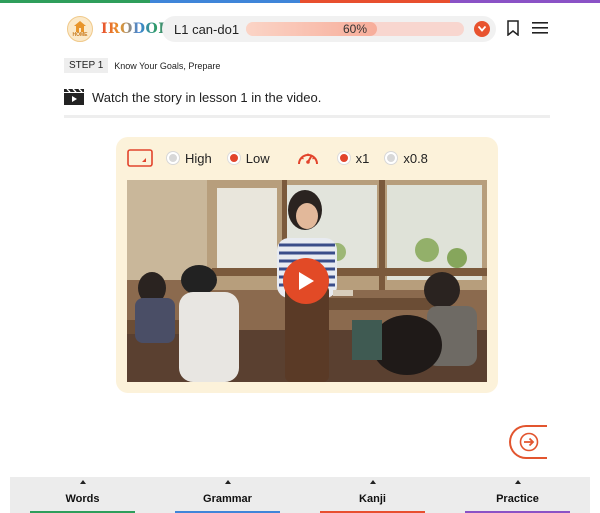 This screenshot has height=513, width=600. What do you see at coordinates (198, 158) in the screenshot?
I see `quality-high-label: High` at bounding box center [198, 158].